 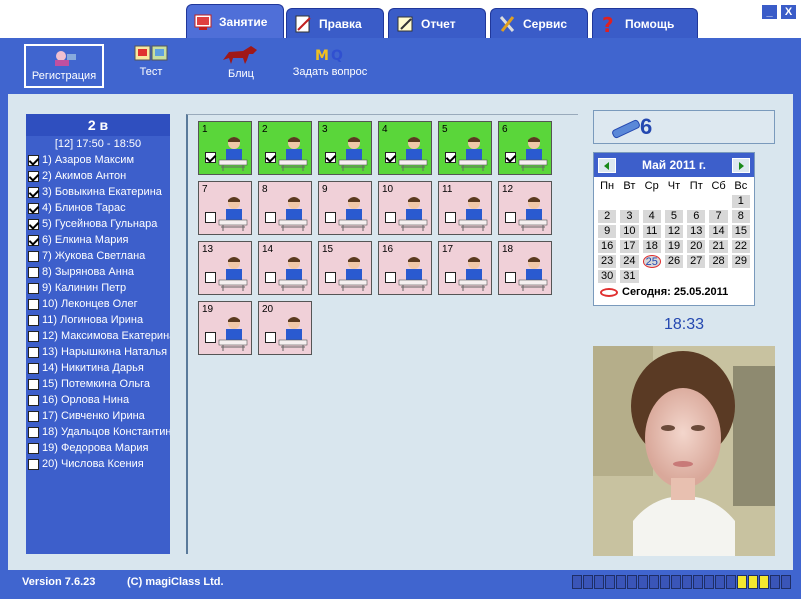 What do you see at coordinates (718, 246) in the screenshot?
I see `calendar-day: 21` at bounding box center [718, 246].